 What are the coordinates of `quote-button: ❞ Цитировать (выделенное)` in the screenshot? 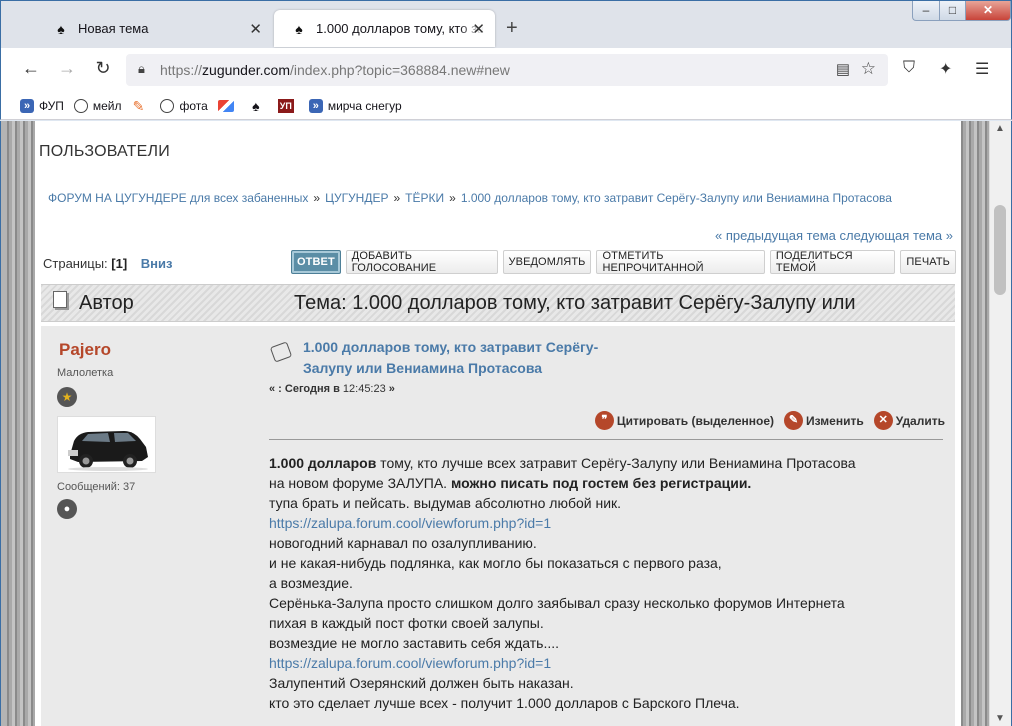 It's located at (684, 420).